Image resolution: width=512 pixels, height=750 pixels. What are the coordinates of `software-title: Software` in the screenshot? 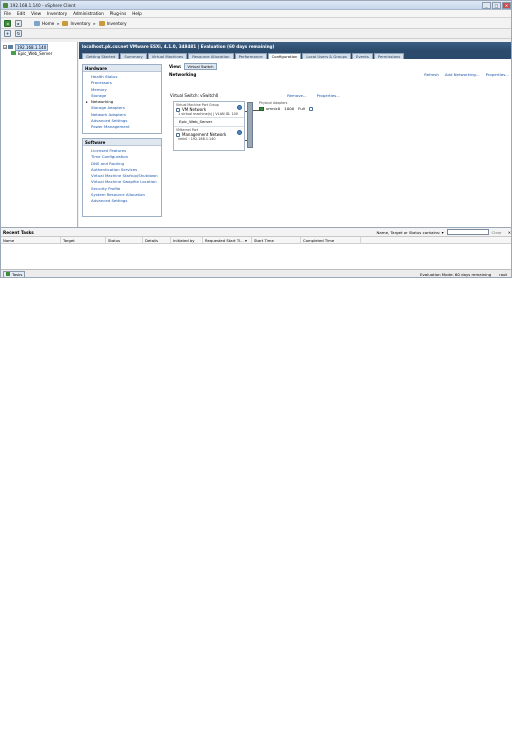 It's located at (122, 142).